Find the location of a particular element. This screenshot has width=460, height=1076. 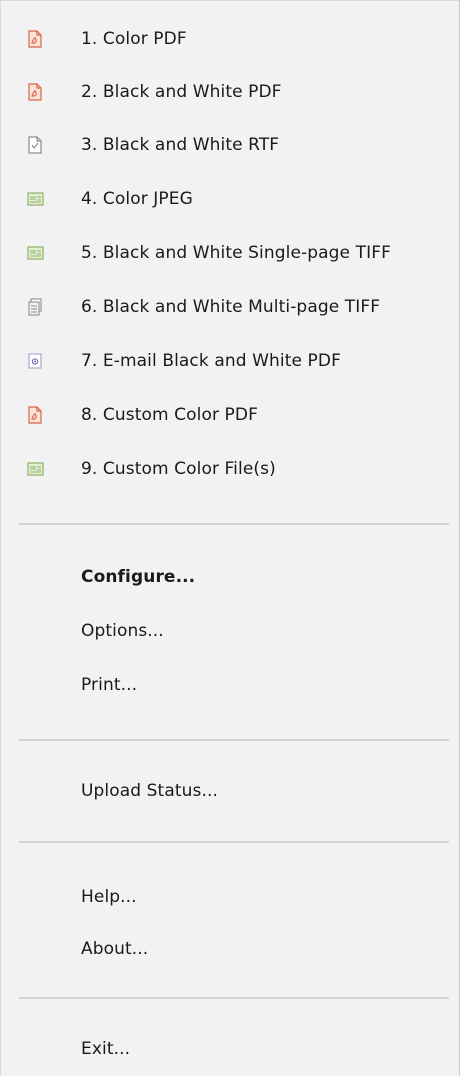

menu-item-label: 6. Black and White Multi-page TIFF is located at coordinates (231, 307).